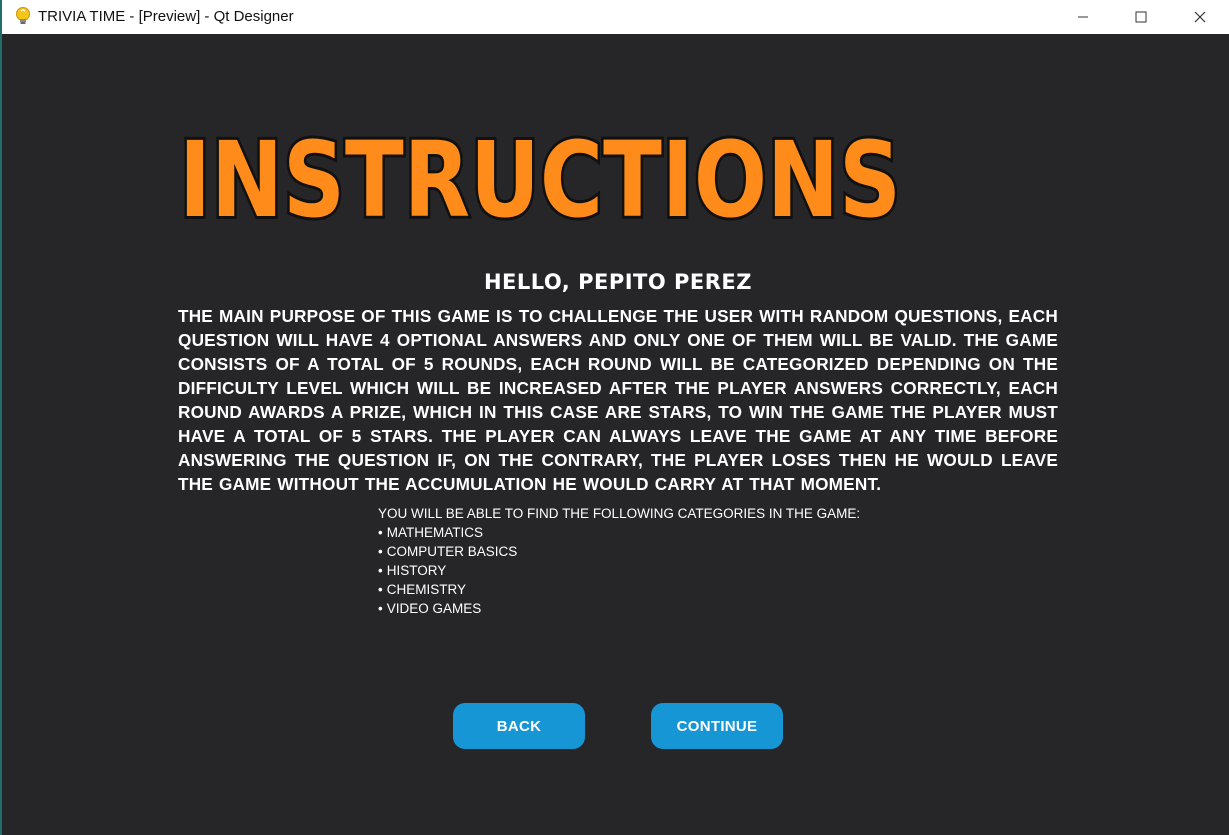  I want to click on continue-button: CONTINUE, so click(717, 726).